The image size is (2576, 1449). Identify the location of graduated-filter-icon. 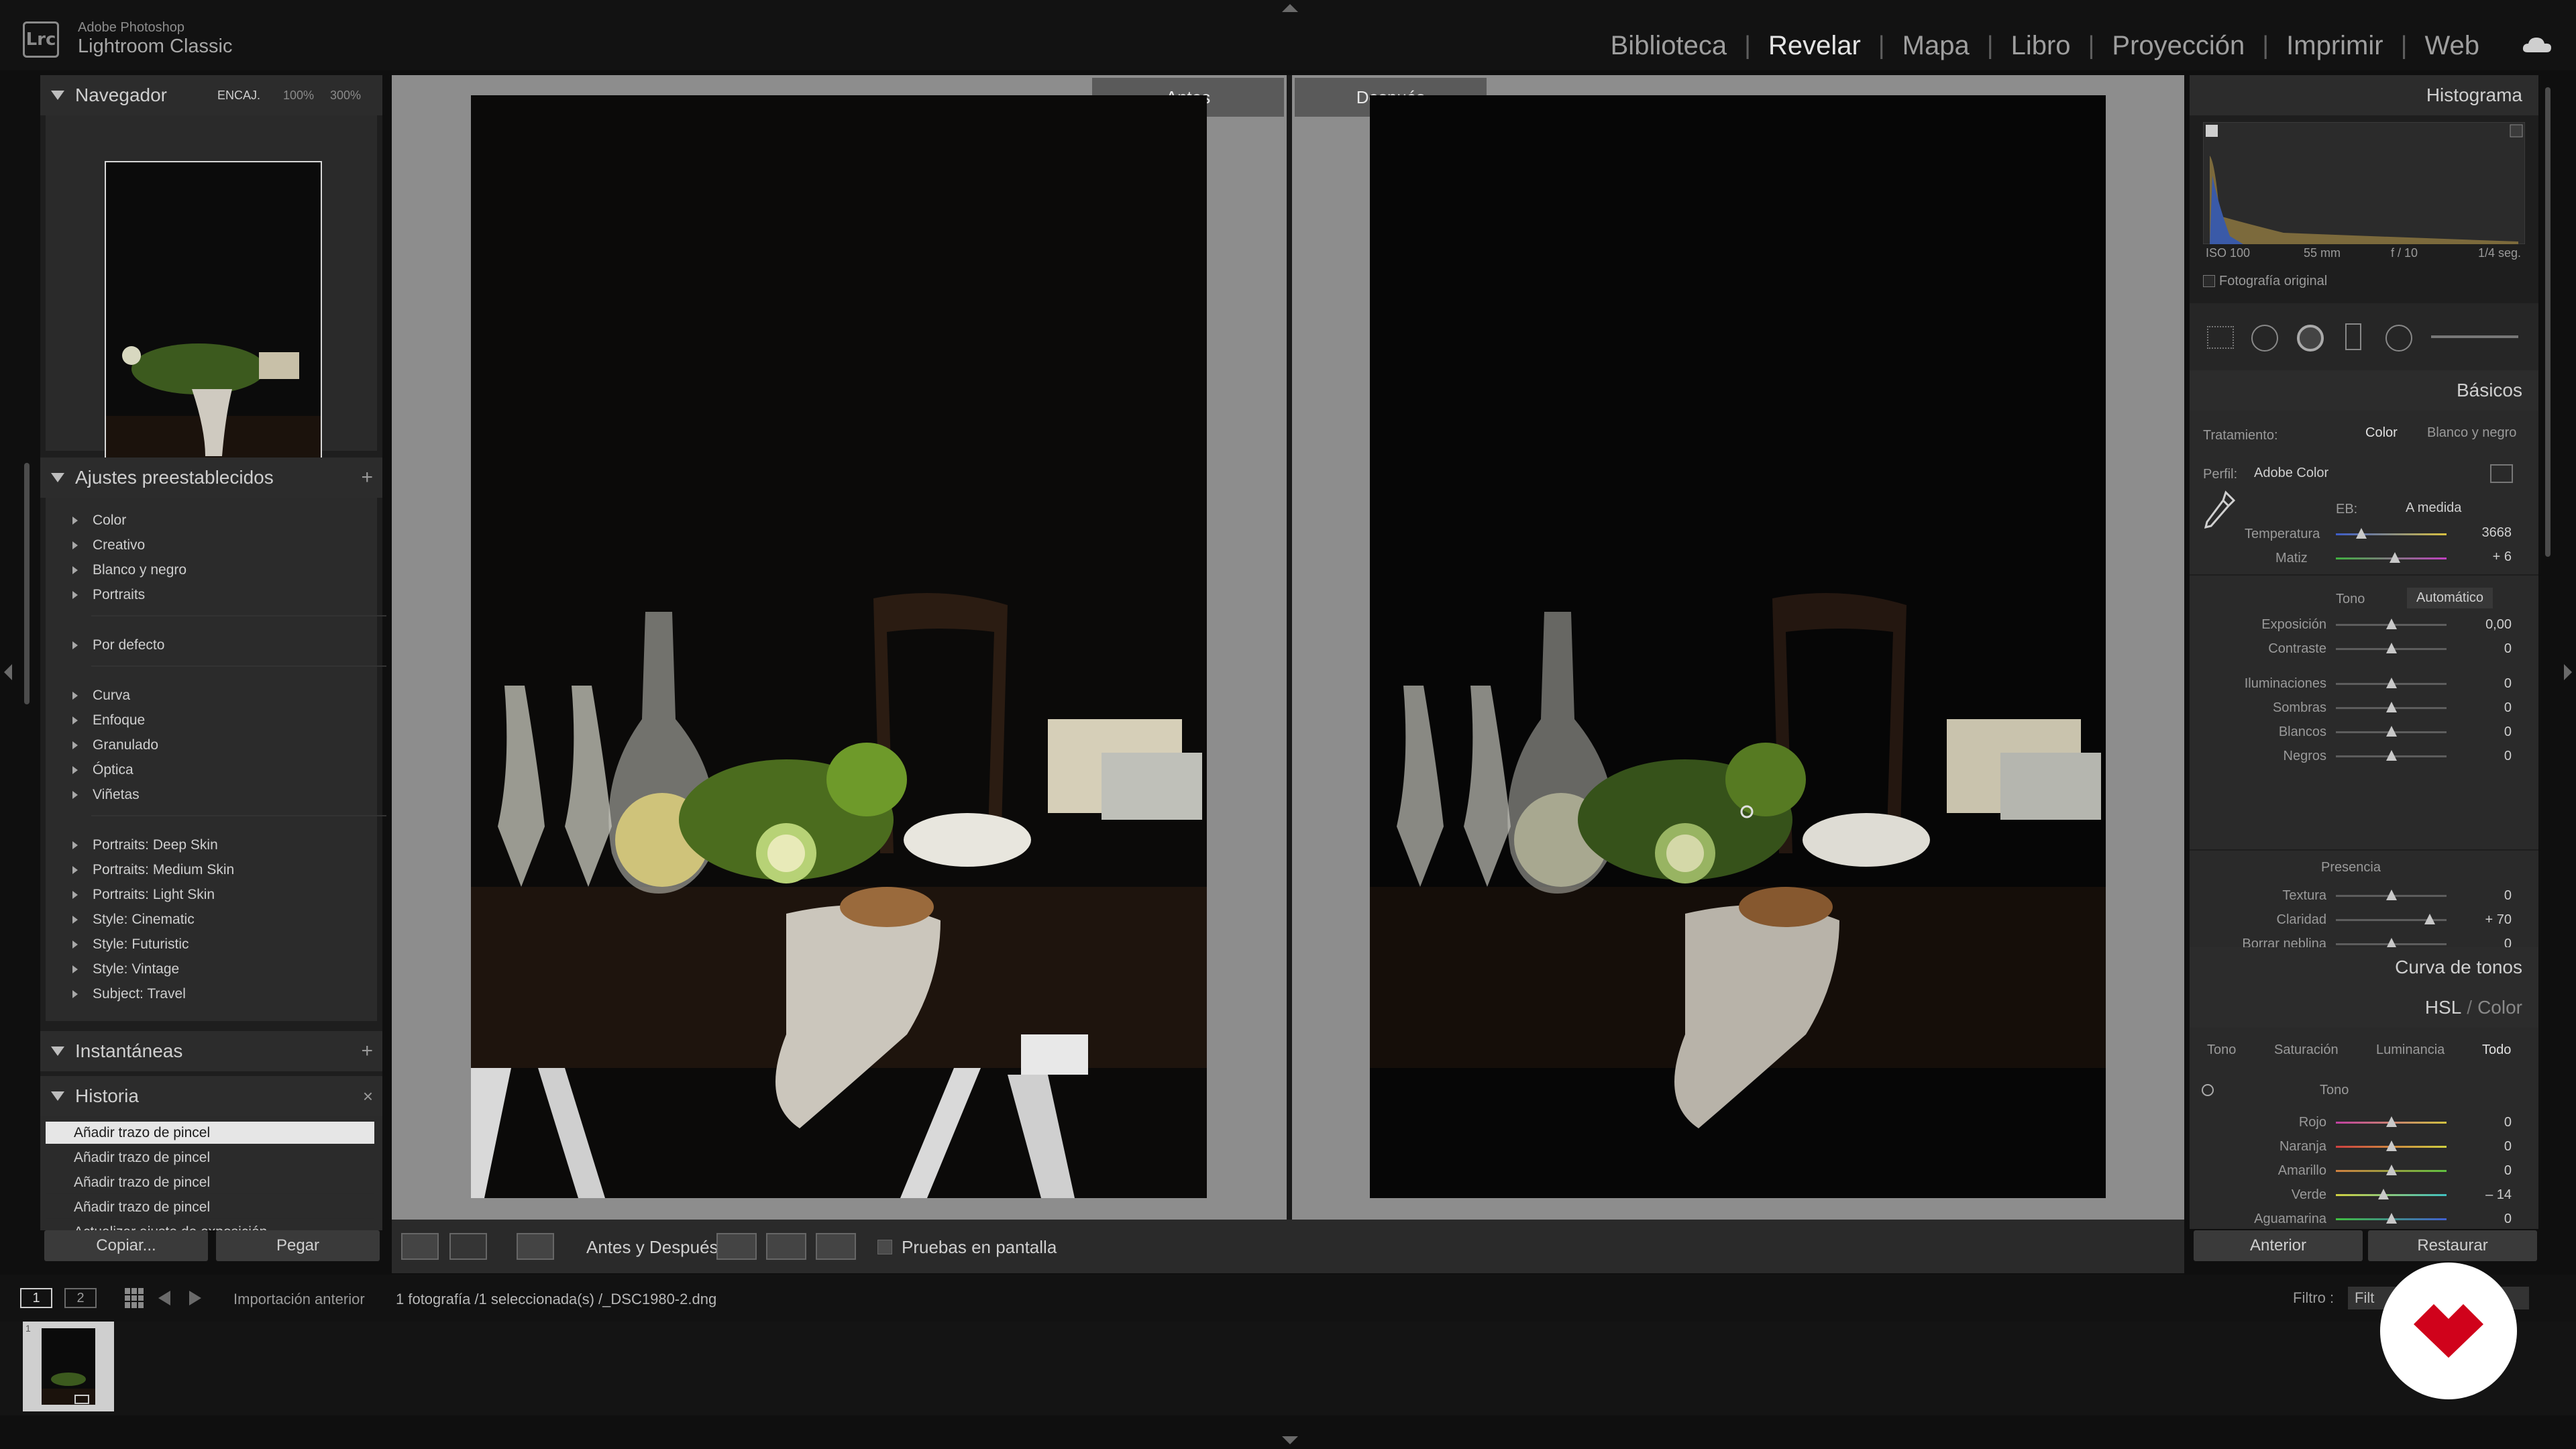
(2353, 336).